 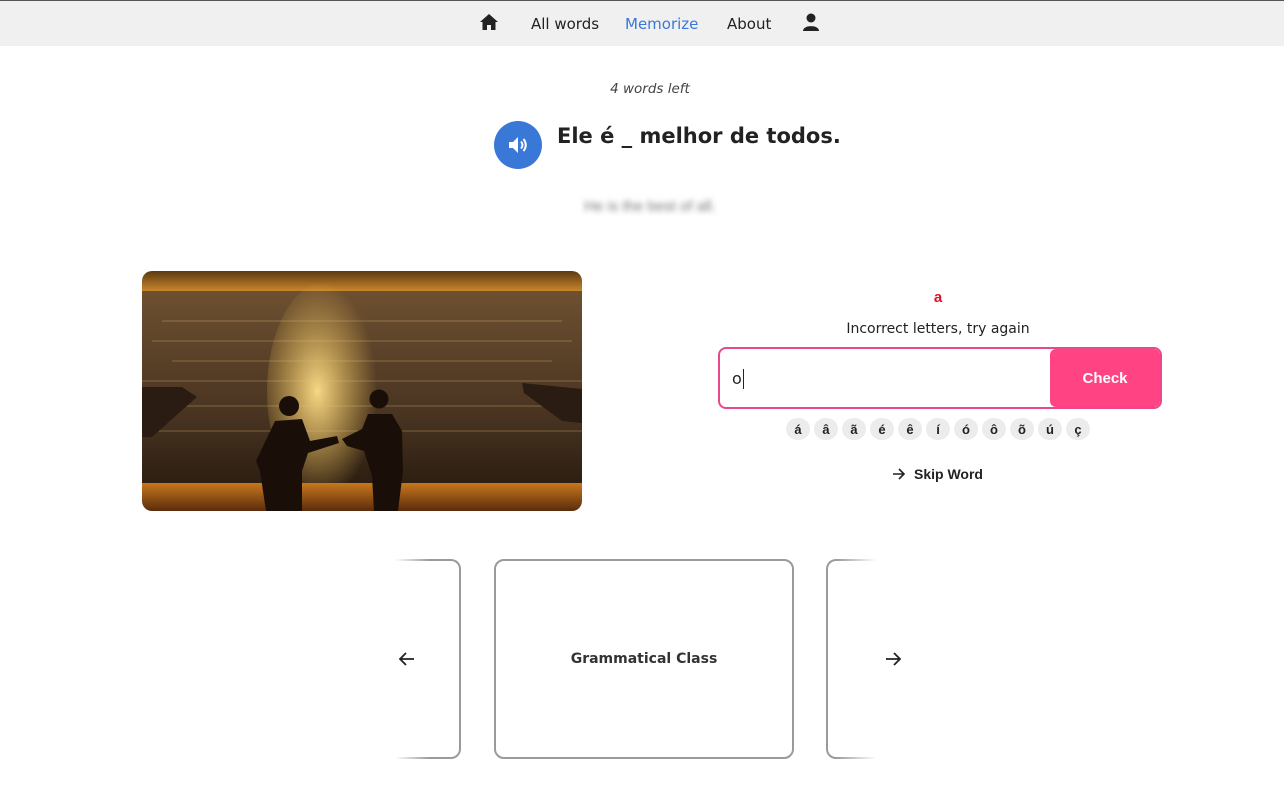 I want to click on accent-key: ê, so click(x=910, y=429).